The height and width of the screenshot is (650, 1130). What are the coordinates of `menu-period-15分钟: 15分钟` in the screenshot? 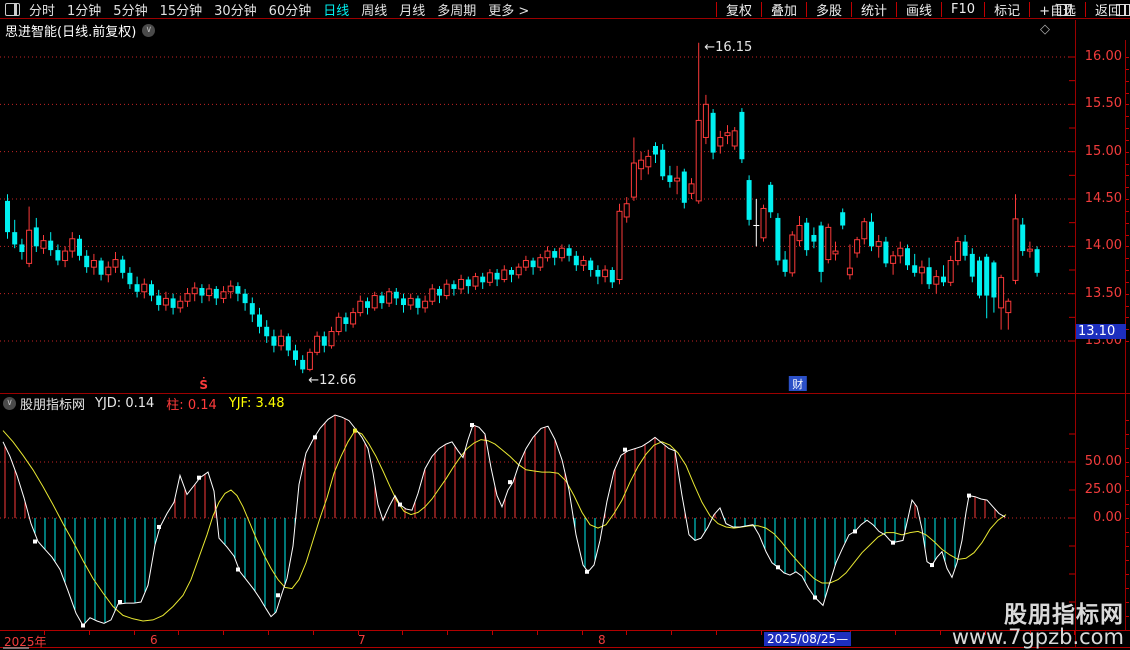 It's located at (181, 9).